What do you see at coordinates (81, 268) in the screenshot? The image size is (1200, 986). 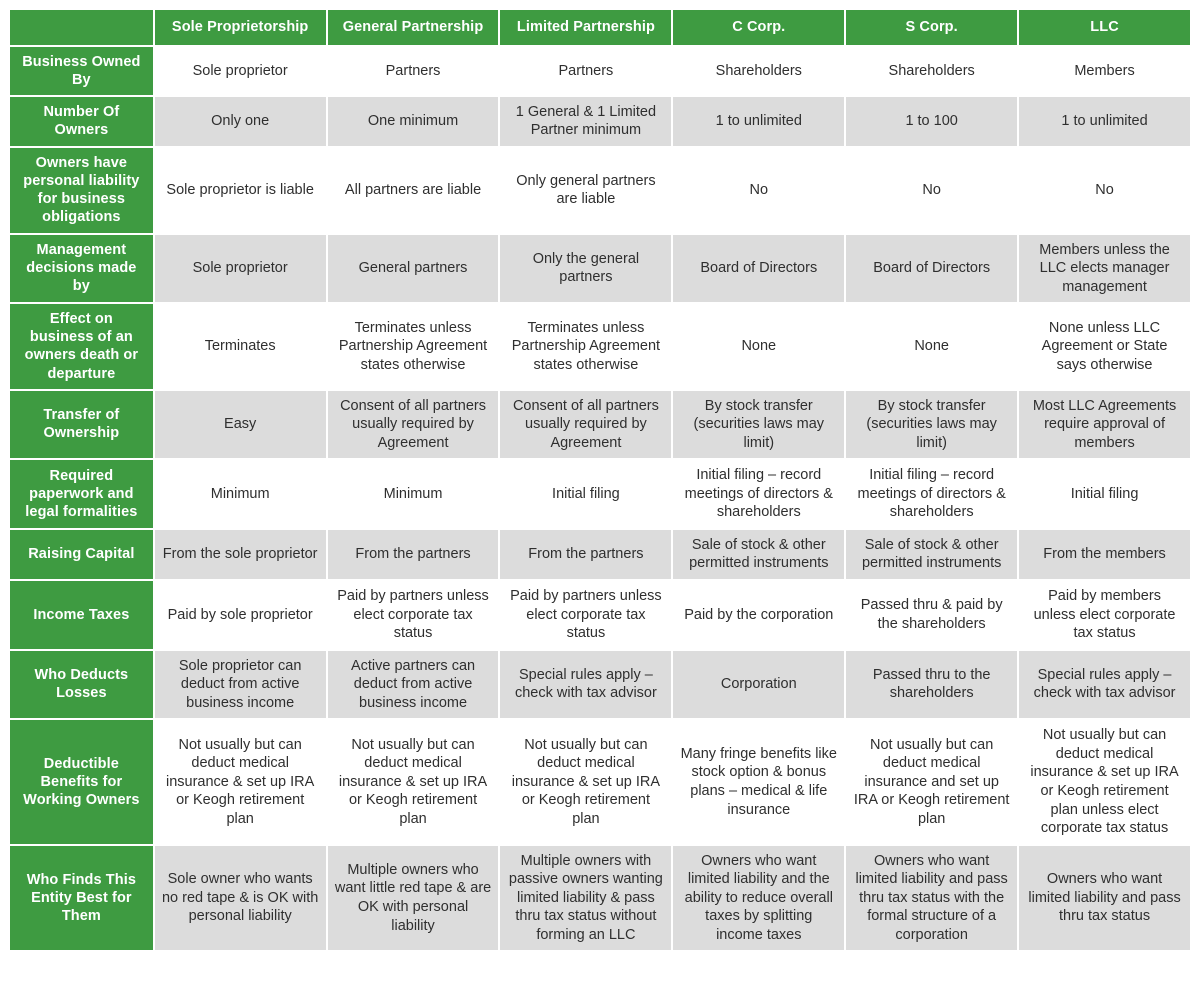 I see `row-header: Management decisions made by` at bounding box center [81, 268].